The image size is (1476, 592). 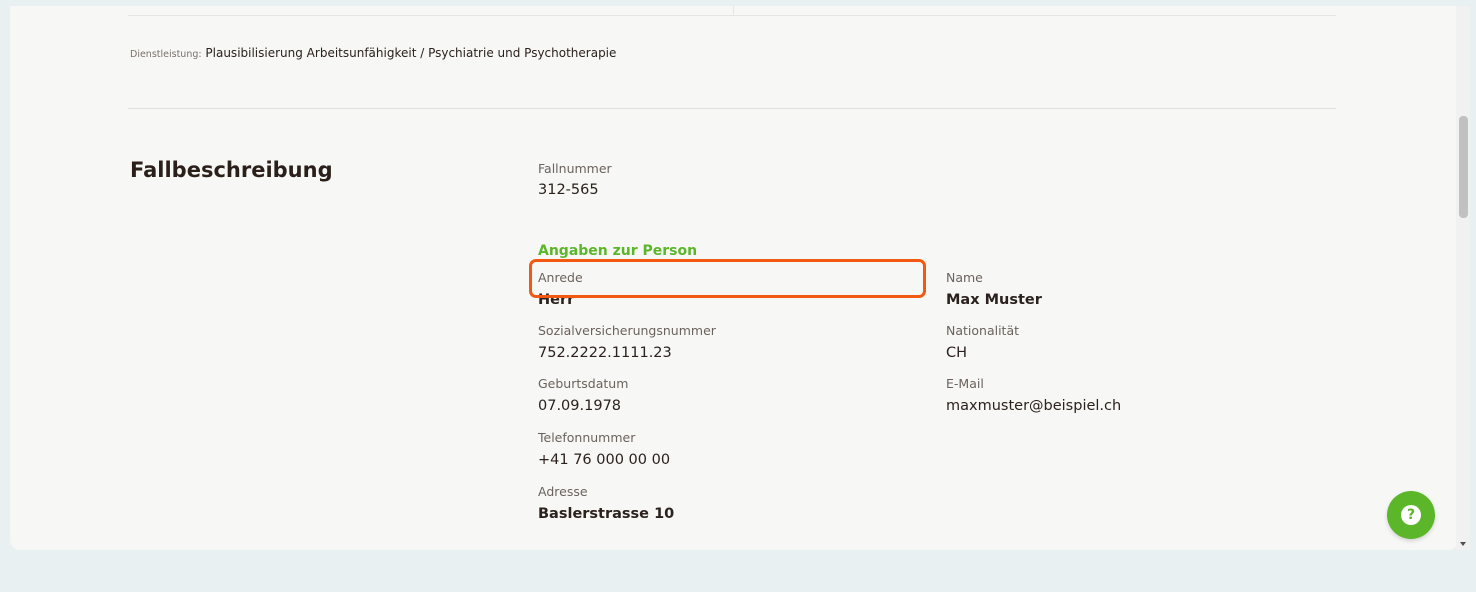 What do you see at coordinates (580, 406) in the screenshot?
I see `birthdate-value: 07.09.1978` at bounding box center [580, 406].